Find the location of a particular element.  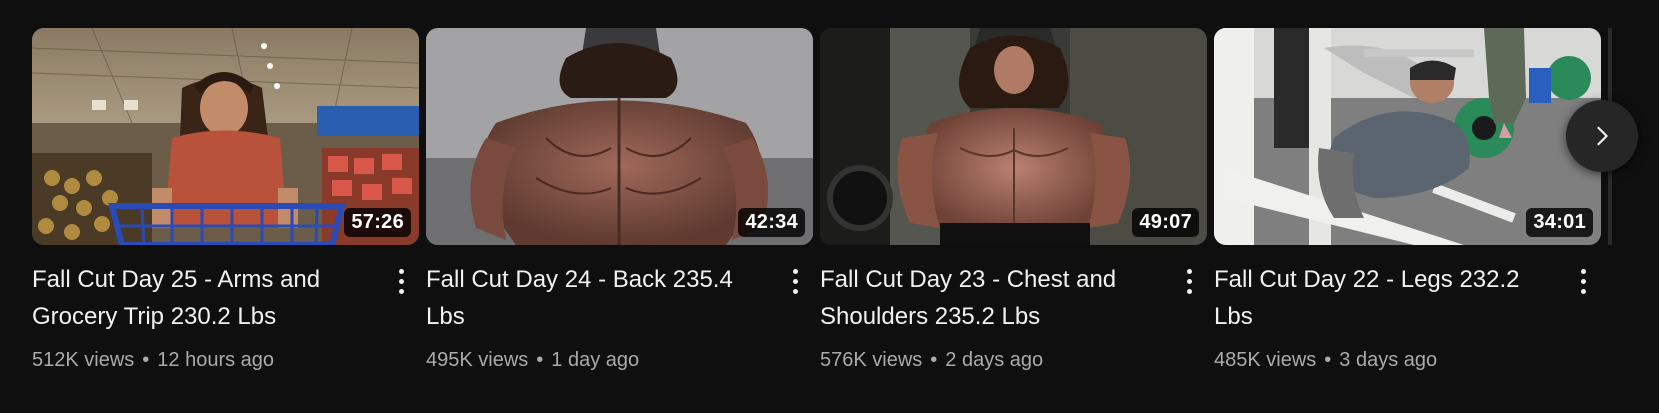

video-title: Fall Cut Day 22 - Legs 232.2 Lbs is located at coordinates (1385, 298).